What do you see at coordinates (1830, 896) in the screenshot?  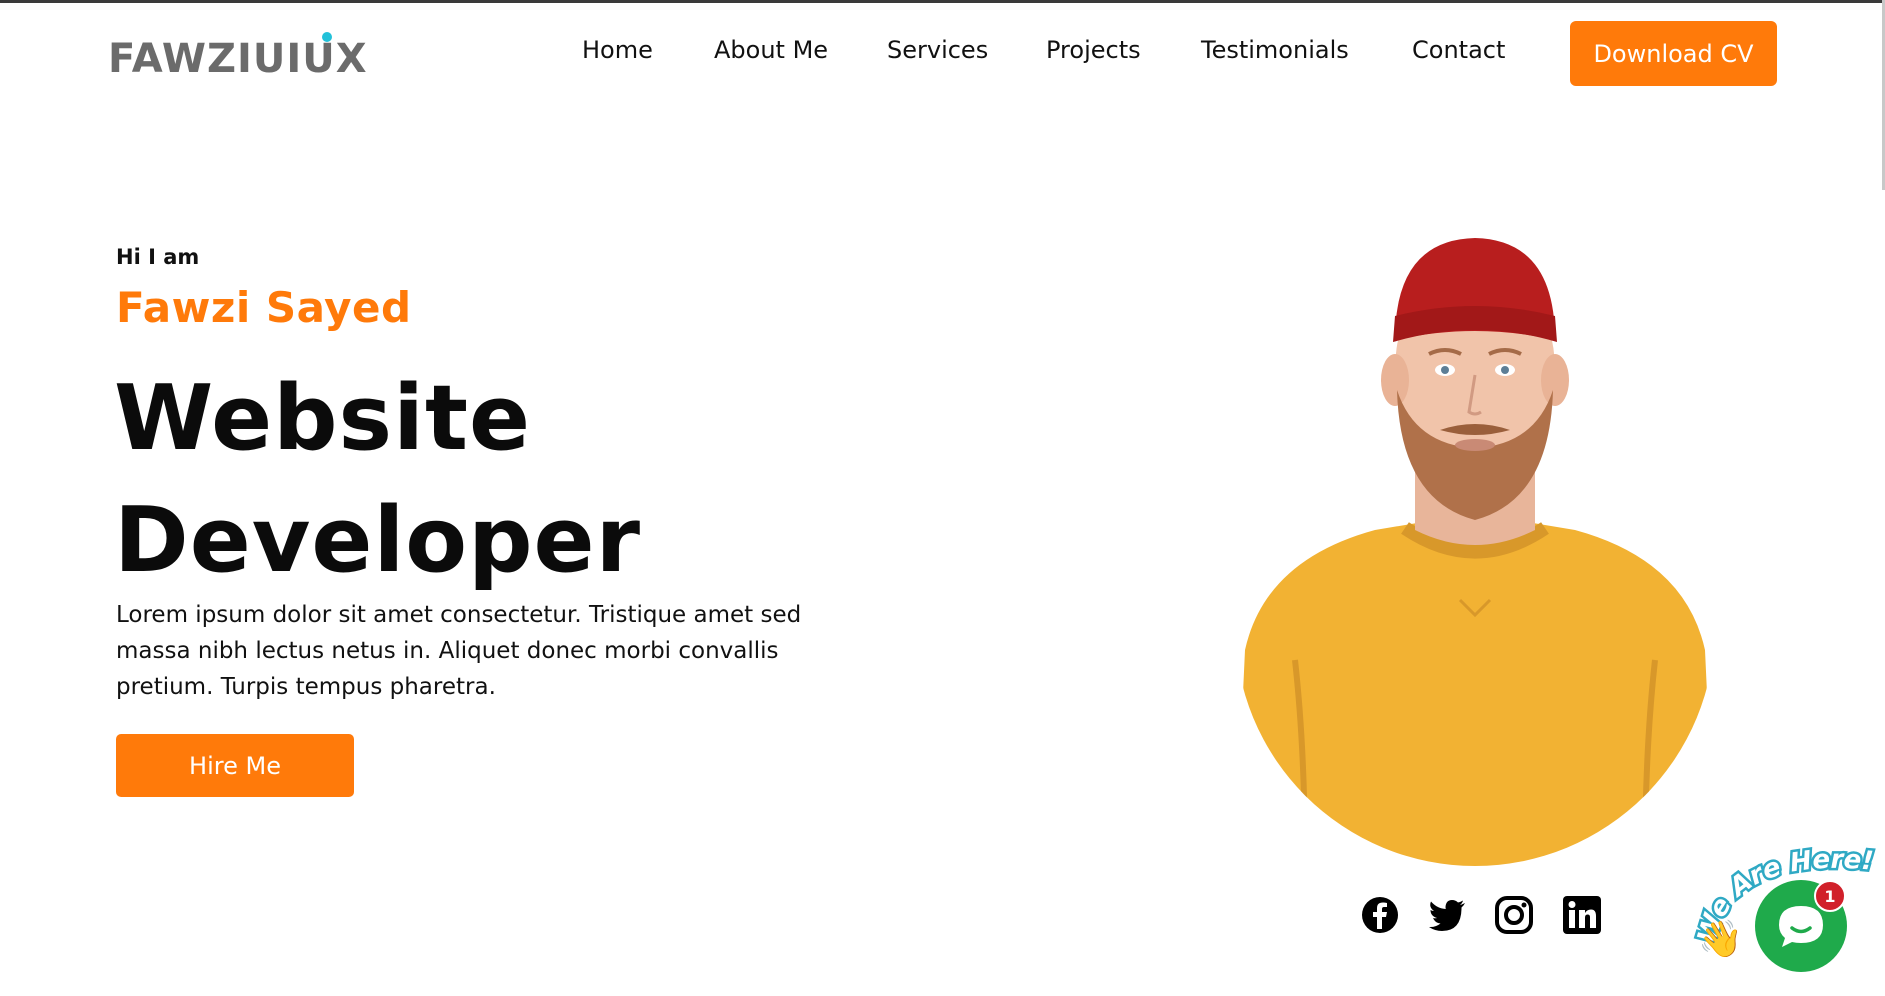 I see `chat-notification-badge: 1` at bounding box center [1830, 896].